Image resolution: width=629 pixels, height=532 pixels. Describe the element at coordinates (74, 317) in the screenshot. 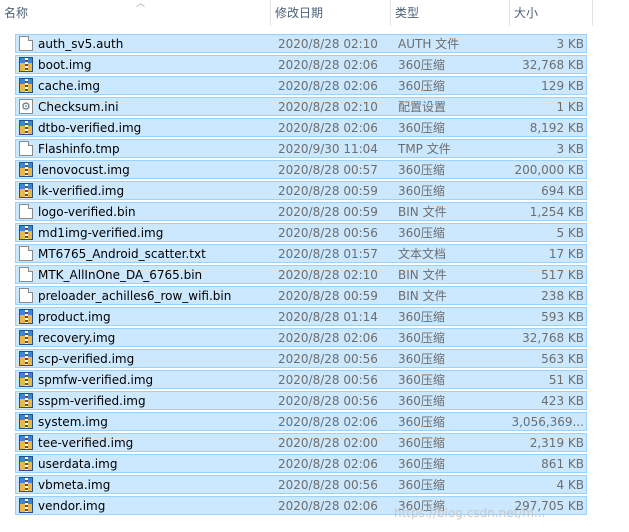

I see `file-name: product.img` at that location.